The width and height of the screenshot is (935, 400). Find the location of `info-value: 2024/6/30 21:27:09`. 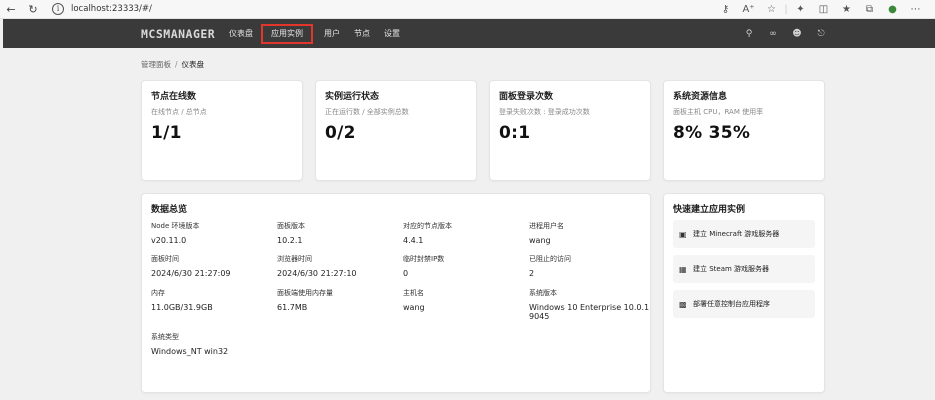

info-value: 2024/6/30 21:27:09 is located at coordinates (191, 273).